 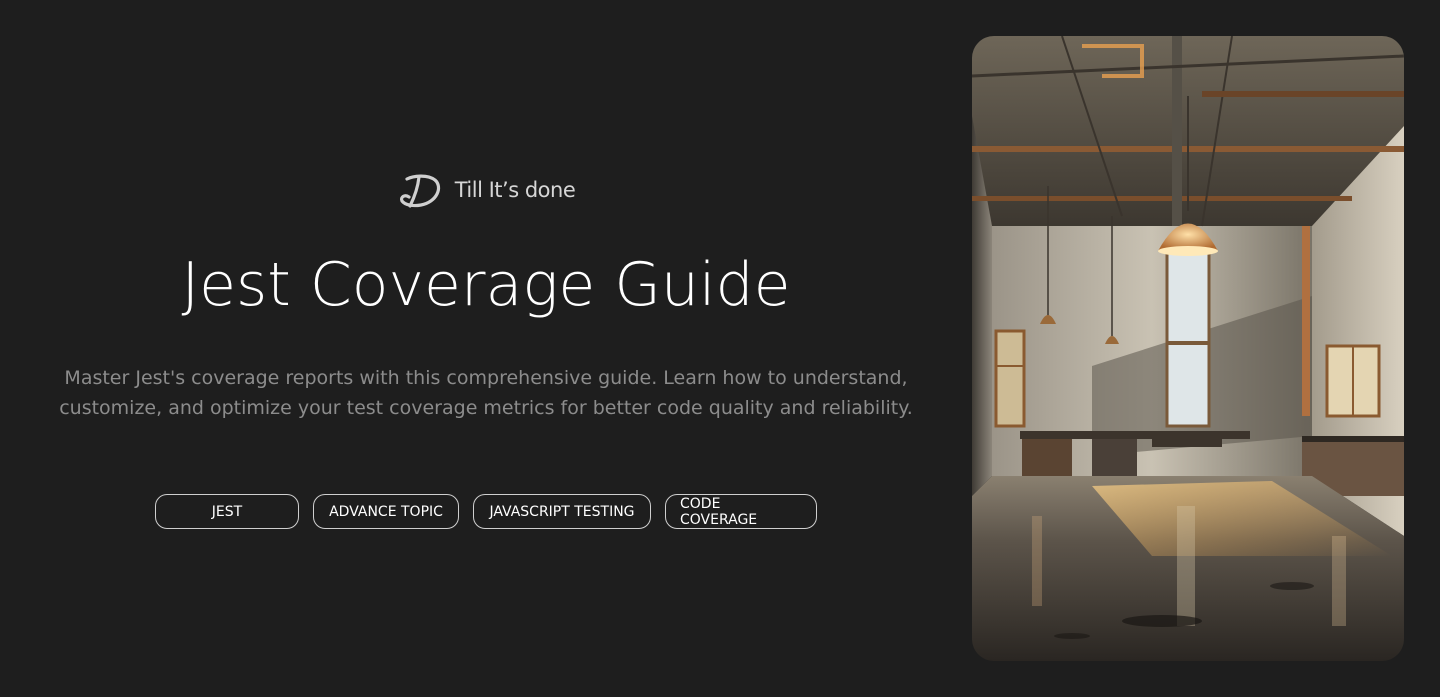 I want to click on td-monogram-icon, so click(x=419, y=191).